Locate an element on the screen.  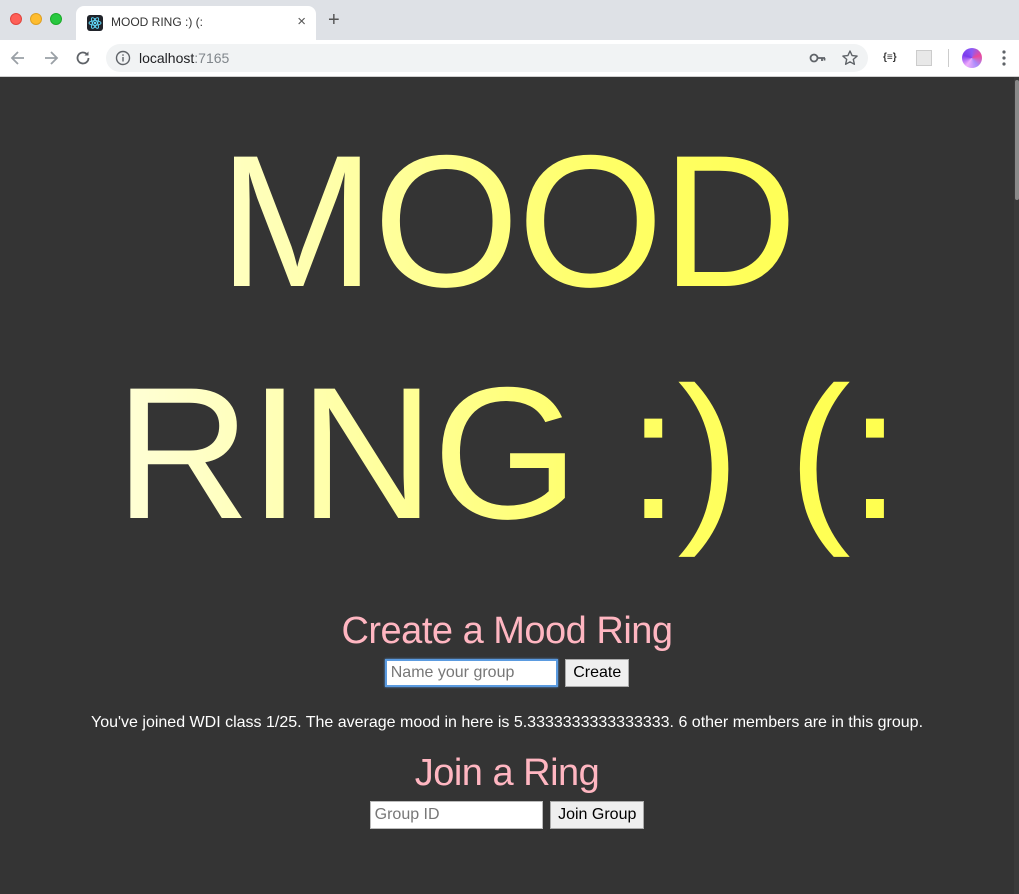
back-arrow-icon is located at coordinates (18, 58).